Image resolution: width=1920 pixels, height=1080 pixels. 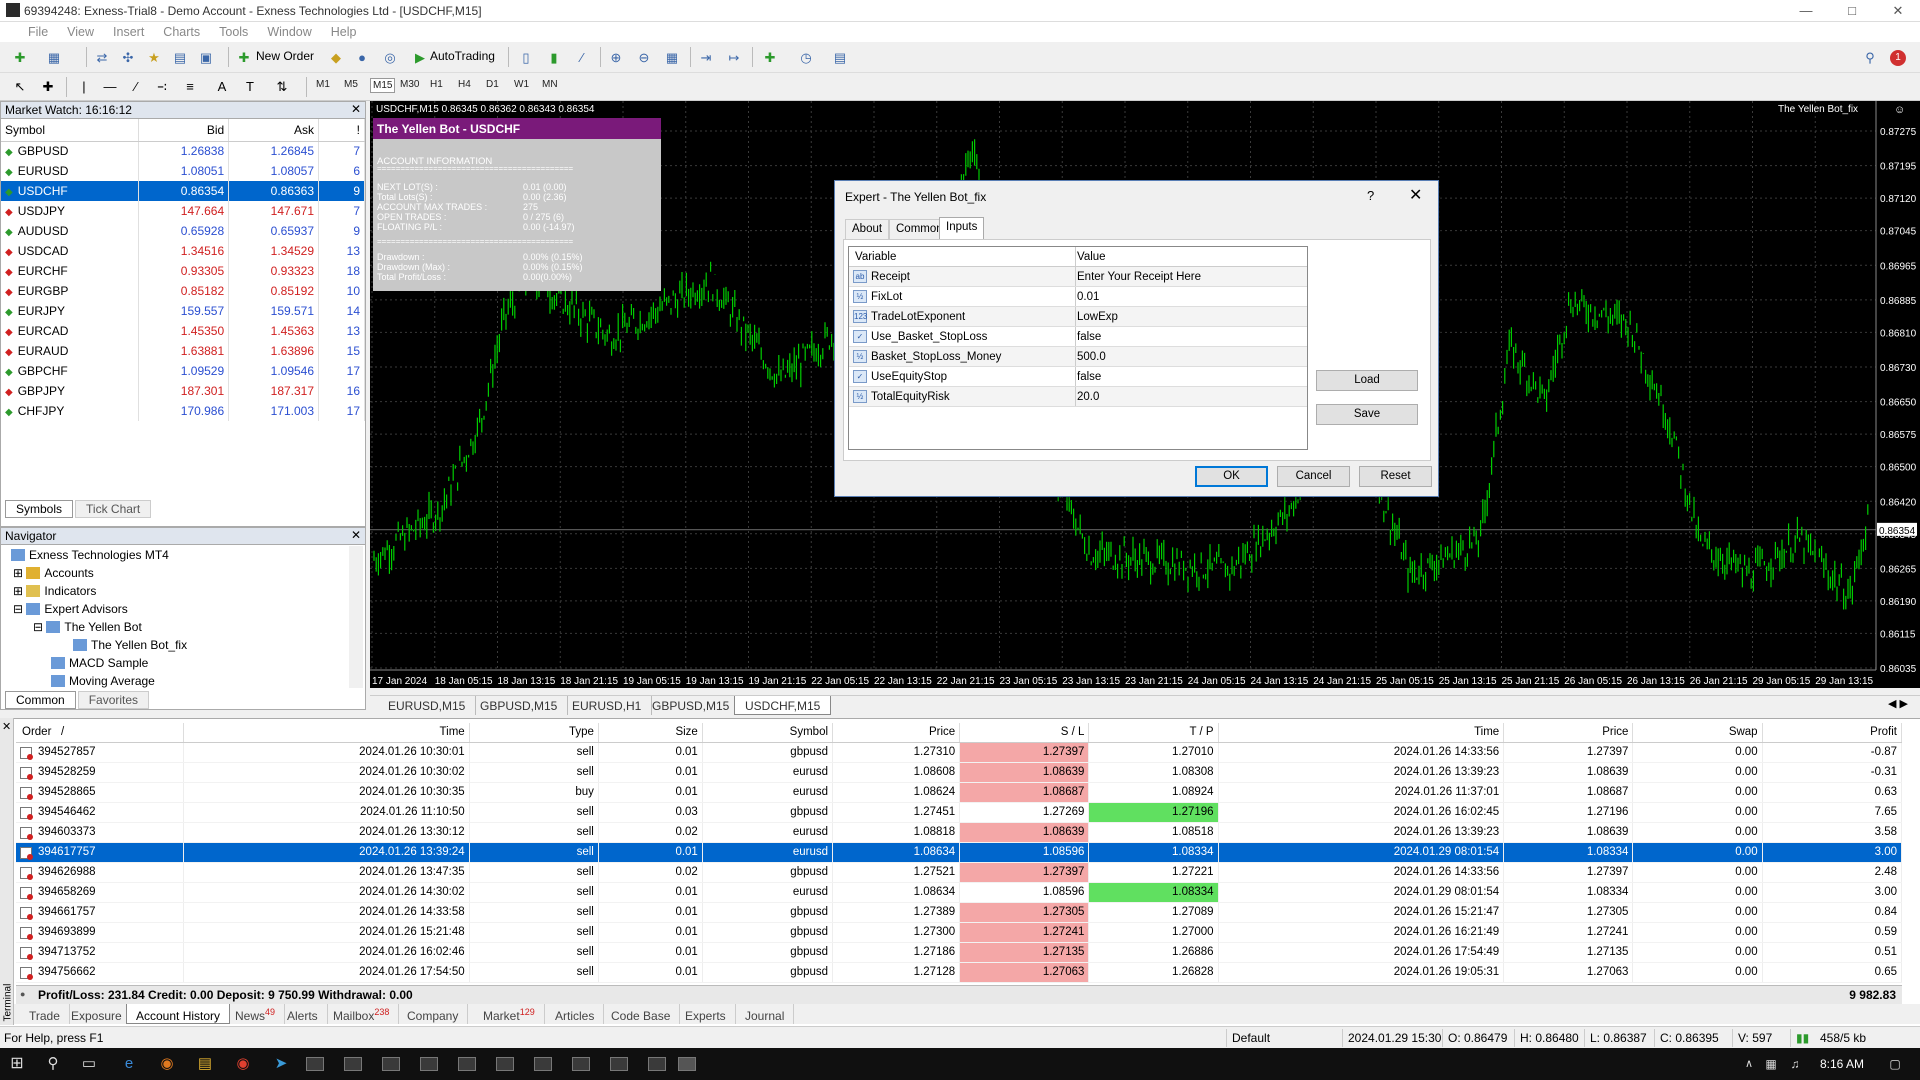 I want to click on col-bid: Bid, so click(x=184, y=130).